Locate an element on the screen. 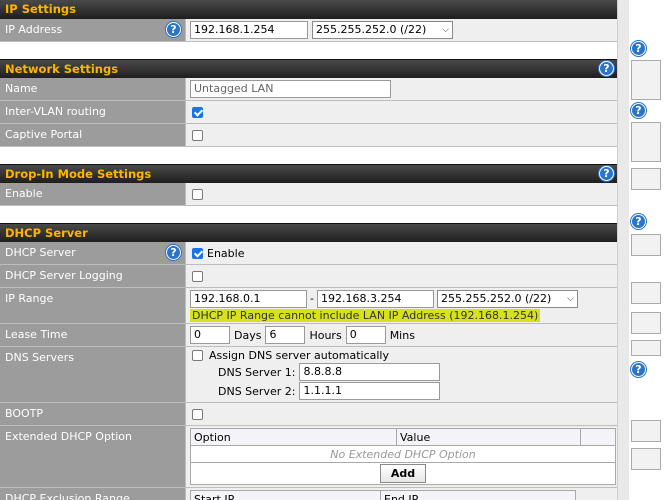  network-settings-header: Network Settings ? is located at coordinates (308, 68).